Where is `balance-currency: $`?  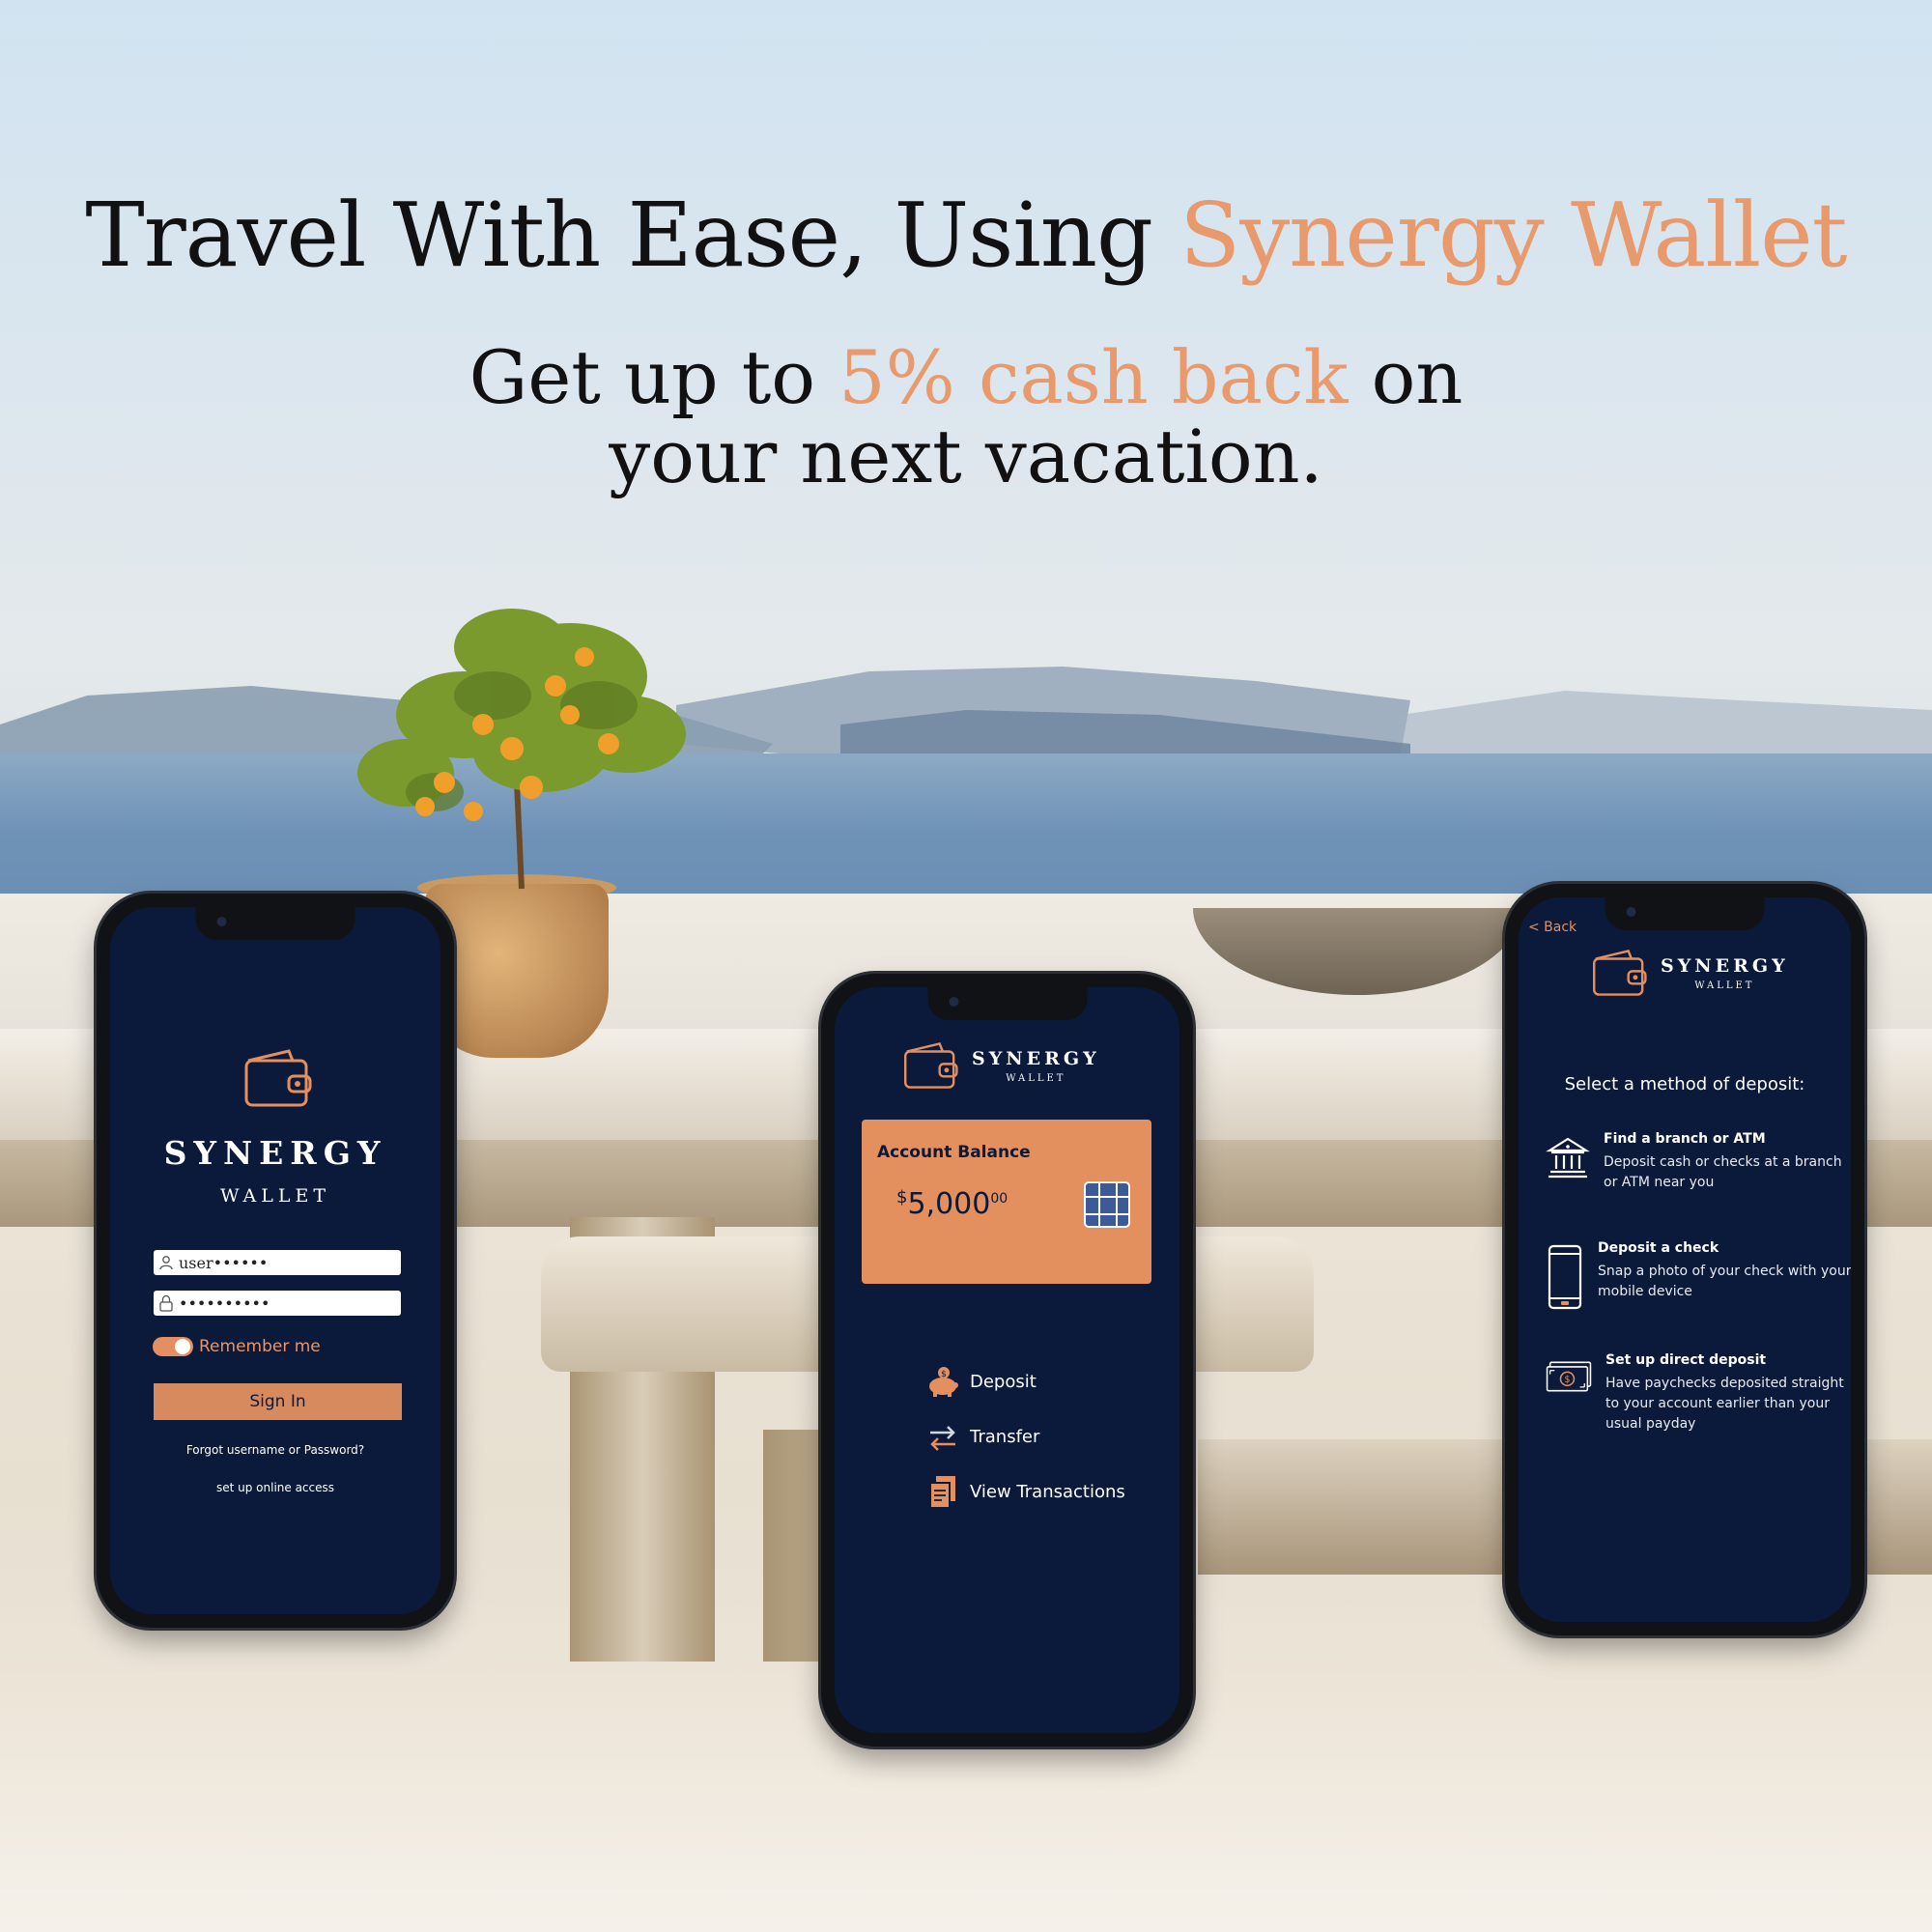
balance-currency: $ is located at coordinates (902, 1197).